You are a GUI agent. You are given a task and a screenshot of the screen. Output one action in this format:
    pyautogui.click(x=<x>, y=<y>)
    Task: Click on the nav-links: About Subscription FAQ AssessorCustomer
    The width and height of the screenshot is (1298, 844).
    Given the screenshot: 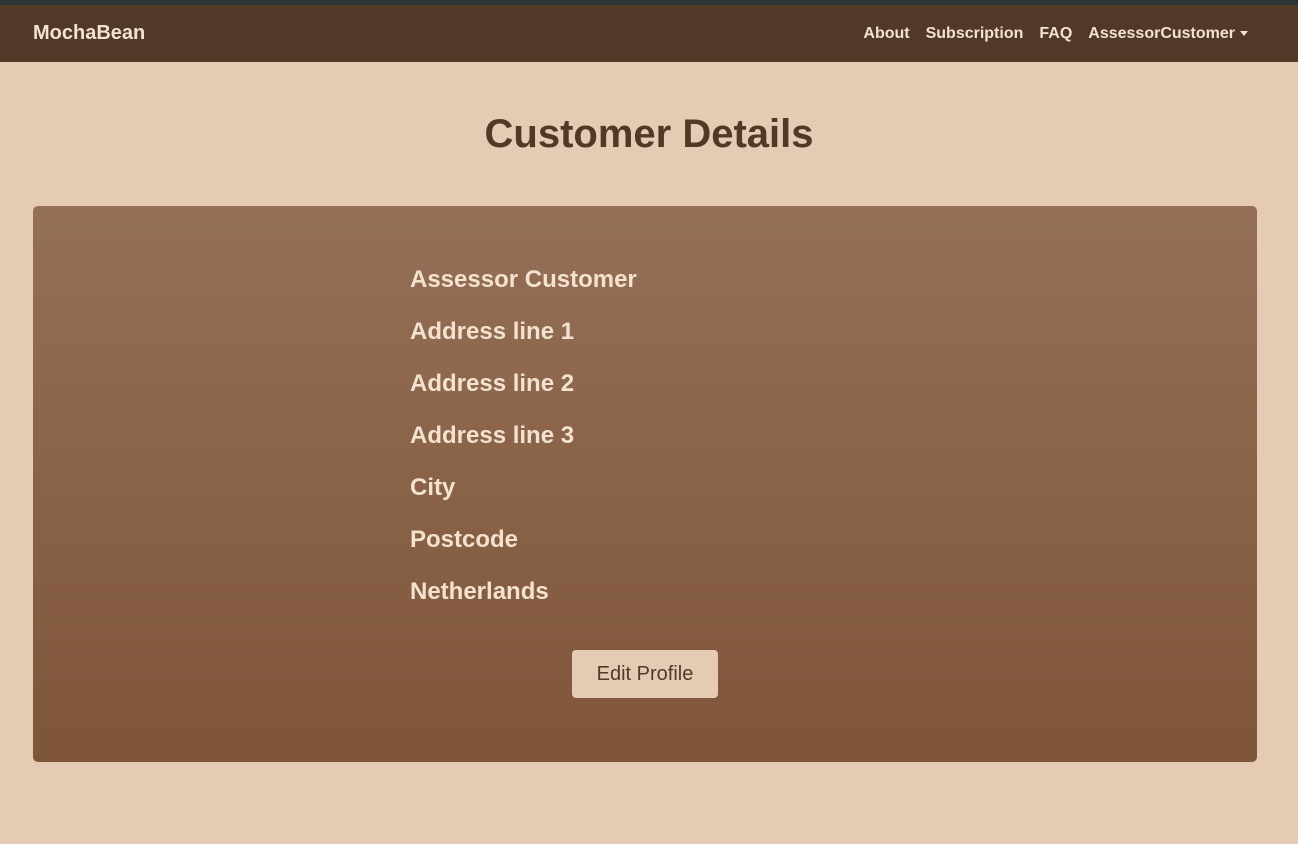 What is the action you would take?
    pyautogui.click(x=1047, y=34)
    